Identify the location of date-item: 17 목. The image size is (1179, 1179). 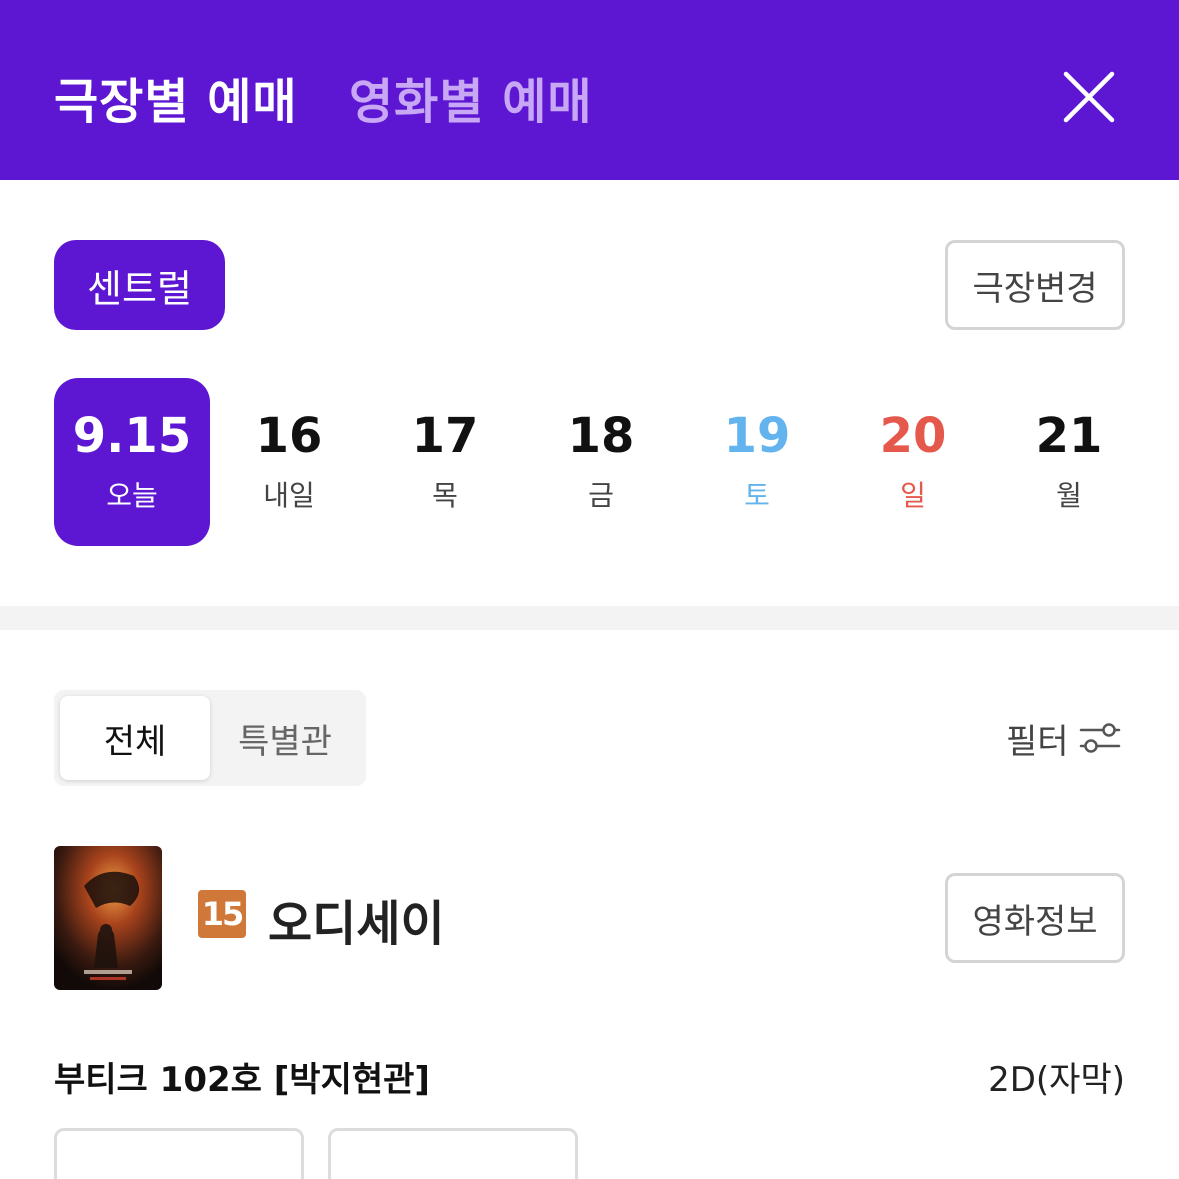
(445, 462).